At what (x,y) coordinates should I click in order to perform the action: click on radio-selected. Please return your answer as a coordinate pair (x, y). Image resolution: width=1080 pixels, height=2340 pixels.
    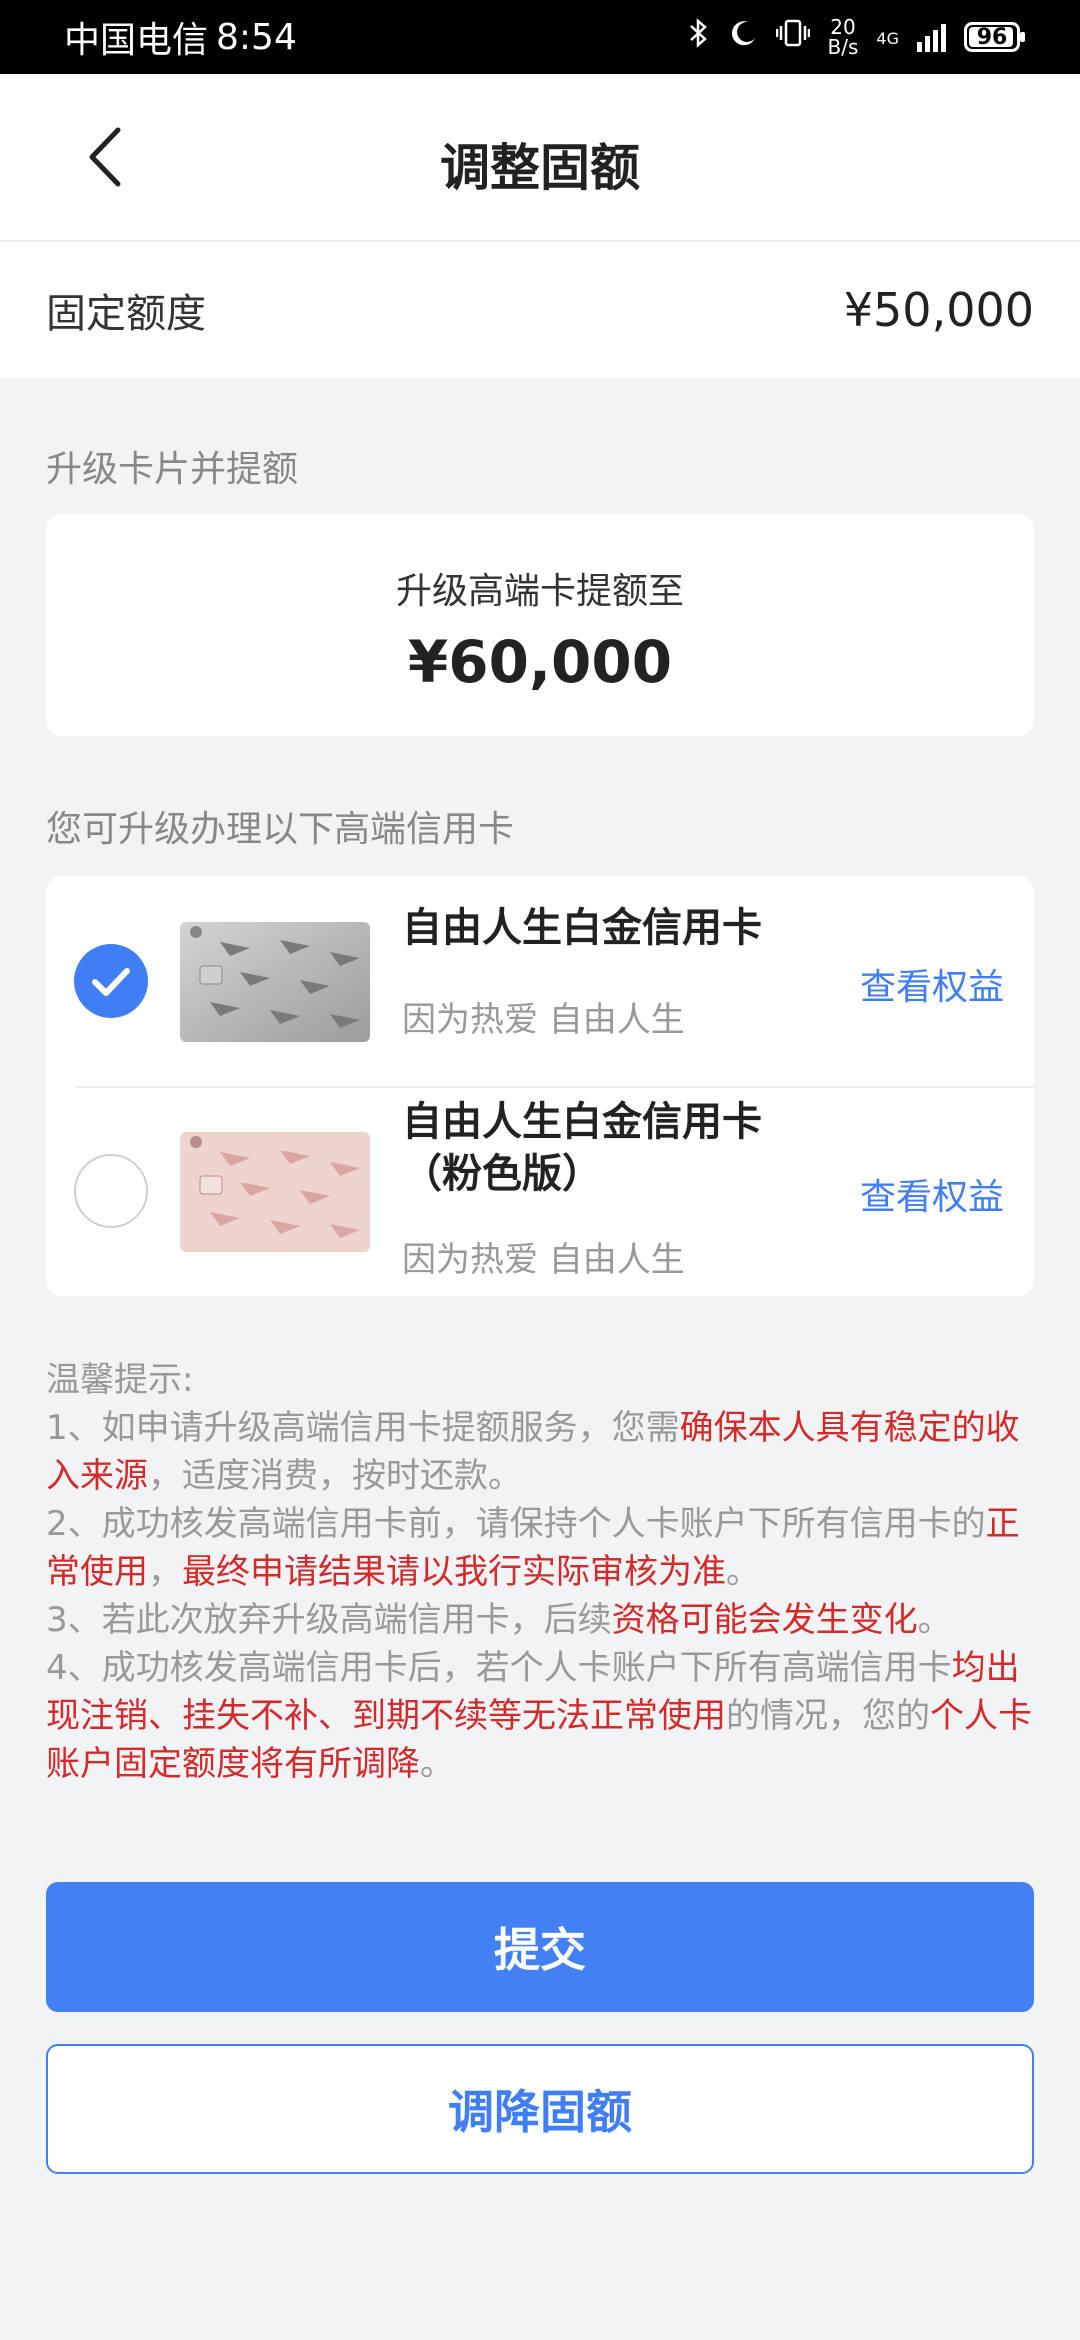
    Looking at the image, I should click on (111, 981).